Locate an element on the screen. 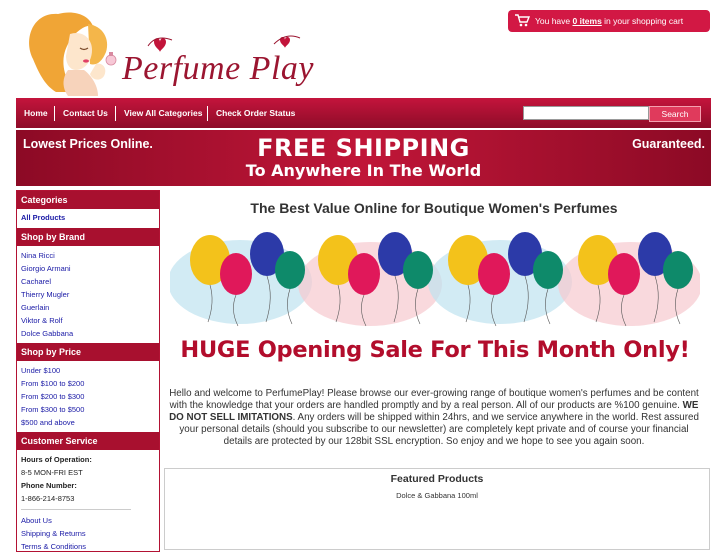 Image resolution: width=727 pixels, height=552 pixels. shopping-cart-summary: You have 0 items in your shopping cart is located at coordinates (609, 21).